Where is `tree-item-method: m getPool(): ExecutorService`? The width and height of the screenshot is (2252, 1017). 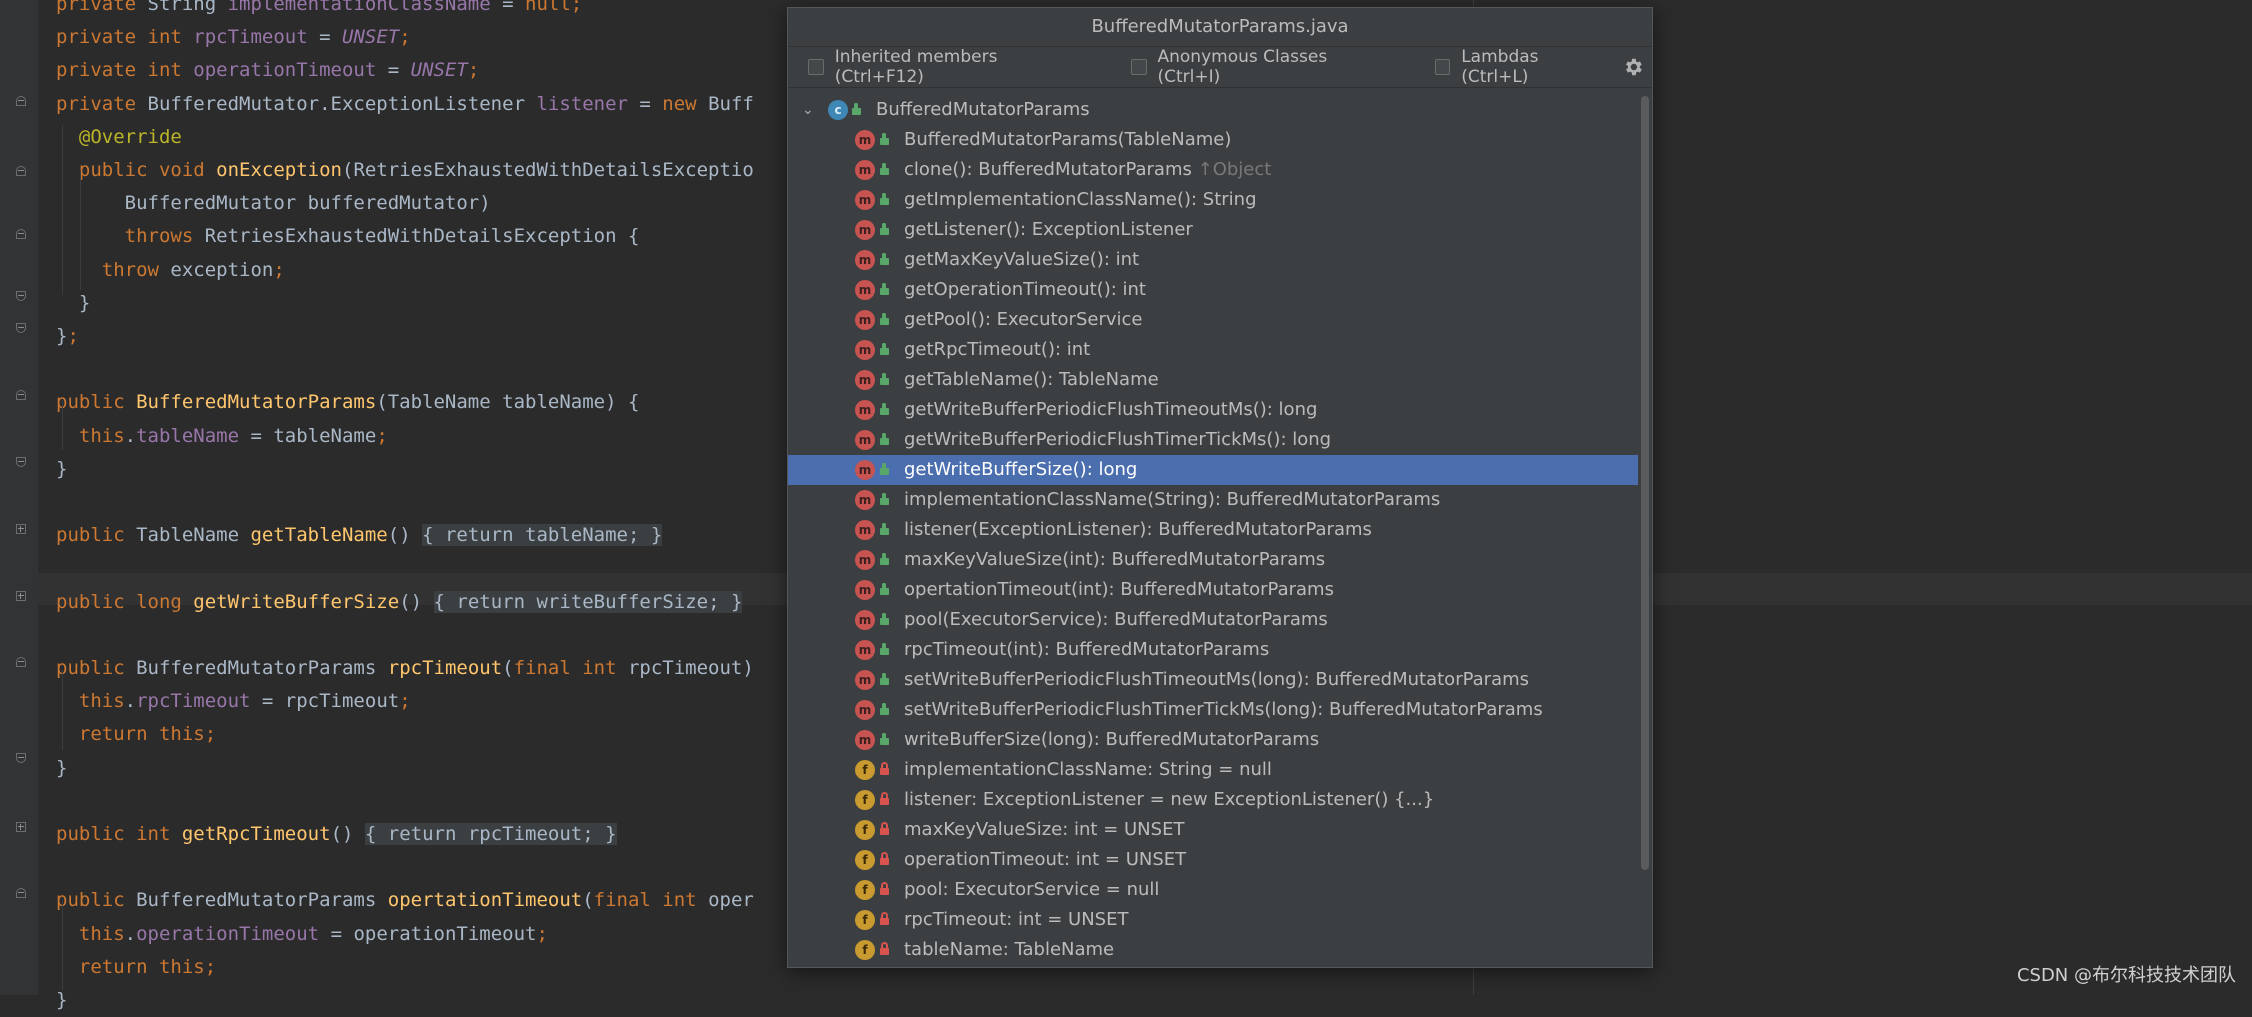
tree-item-method: m getPool(): ExecutorService is located at coordinates (1213, 320).